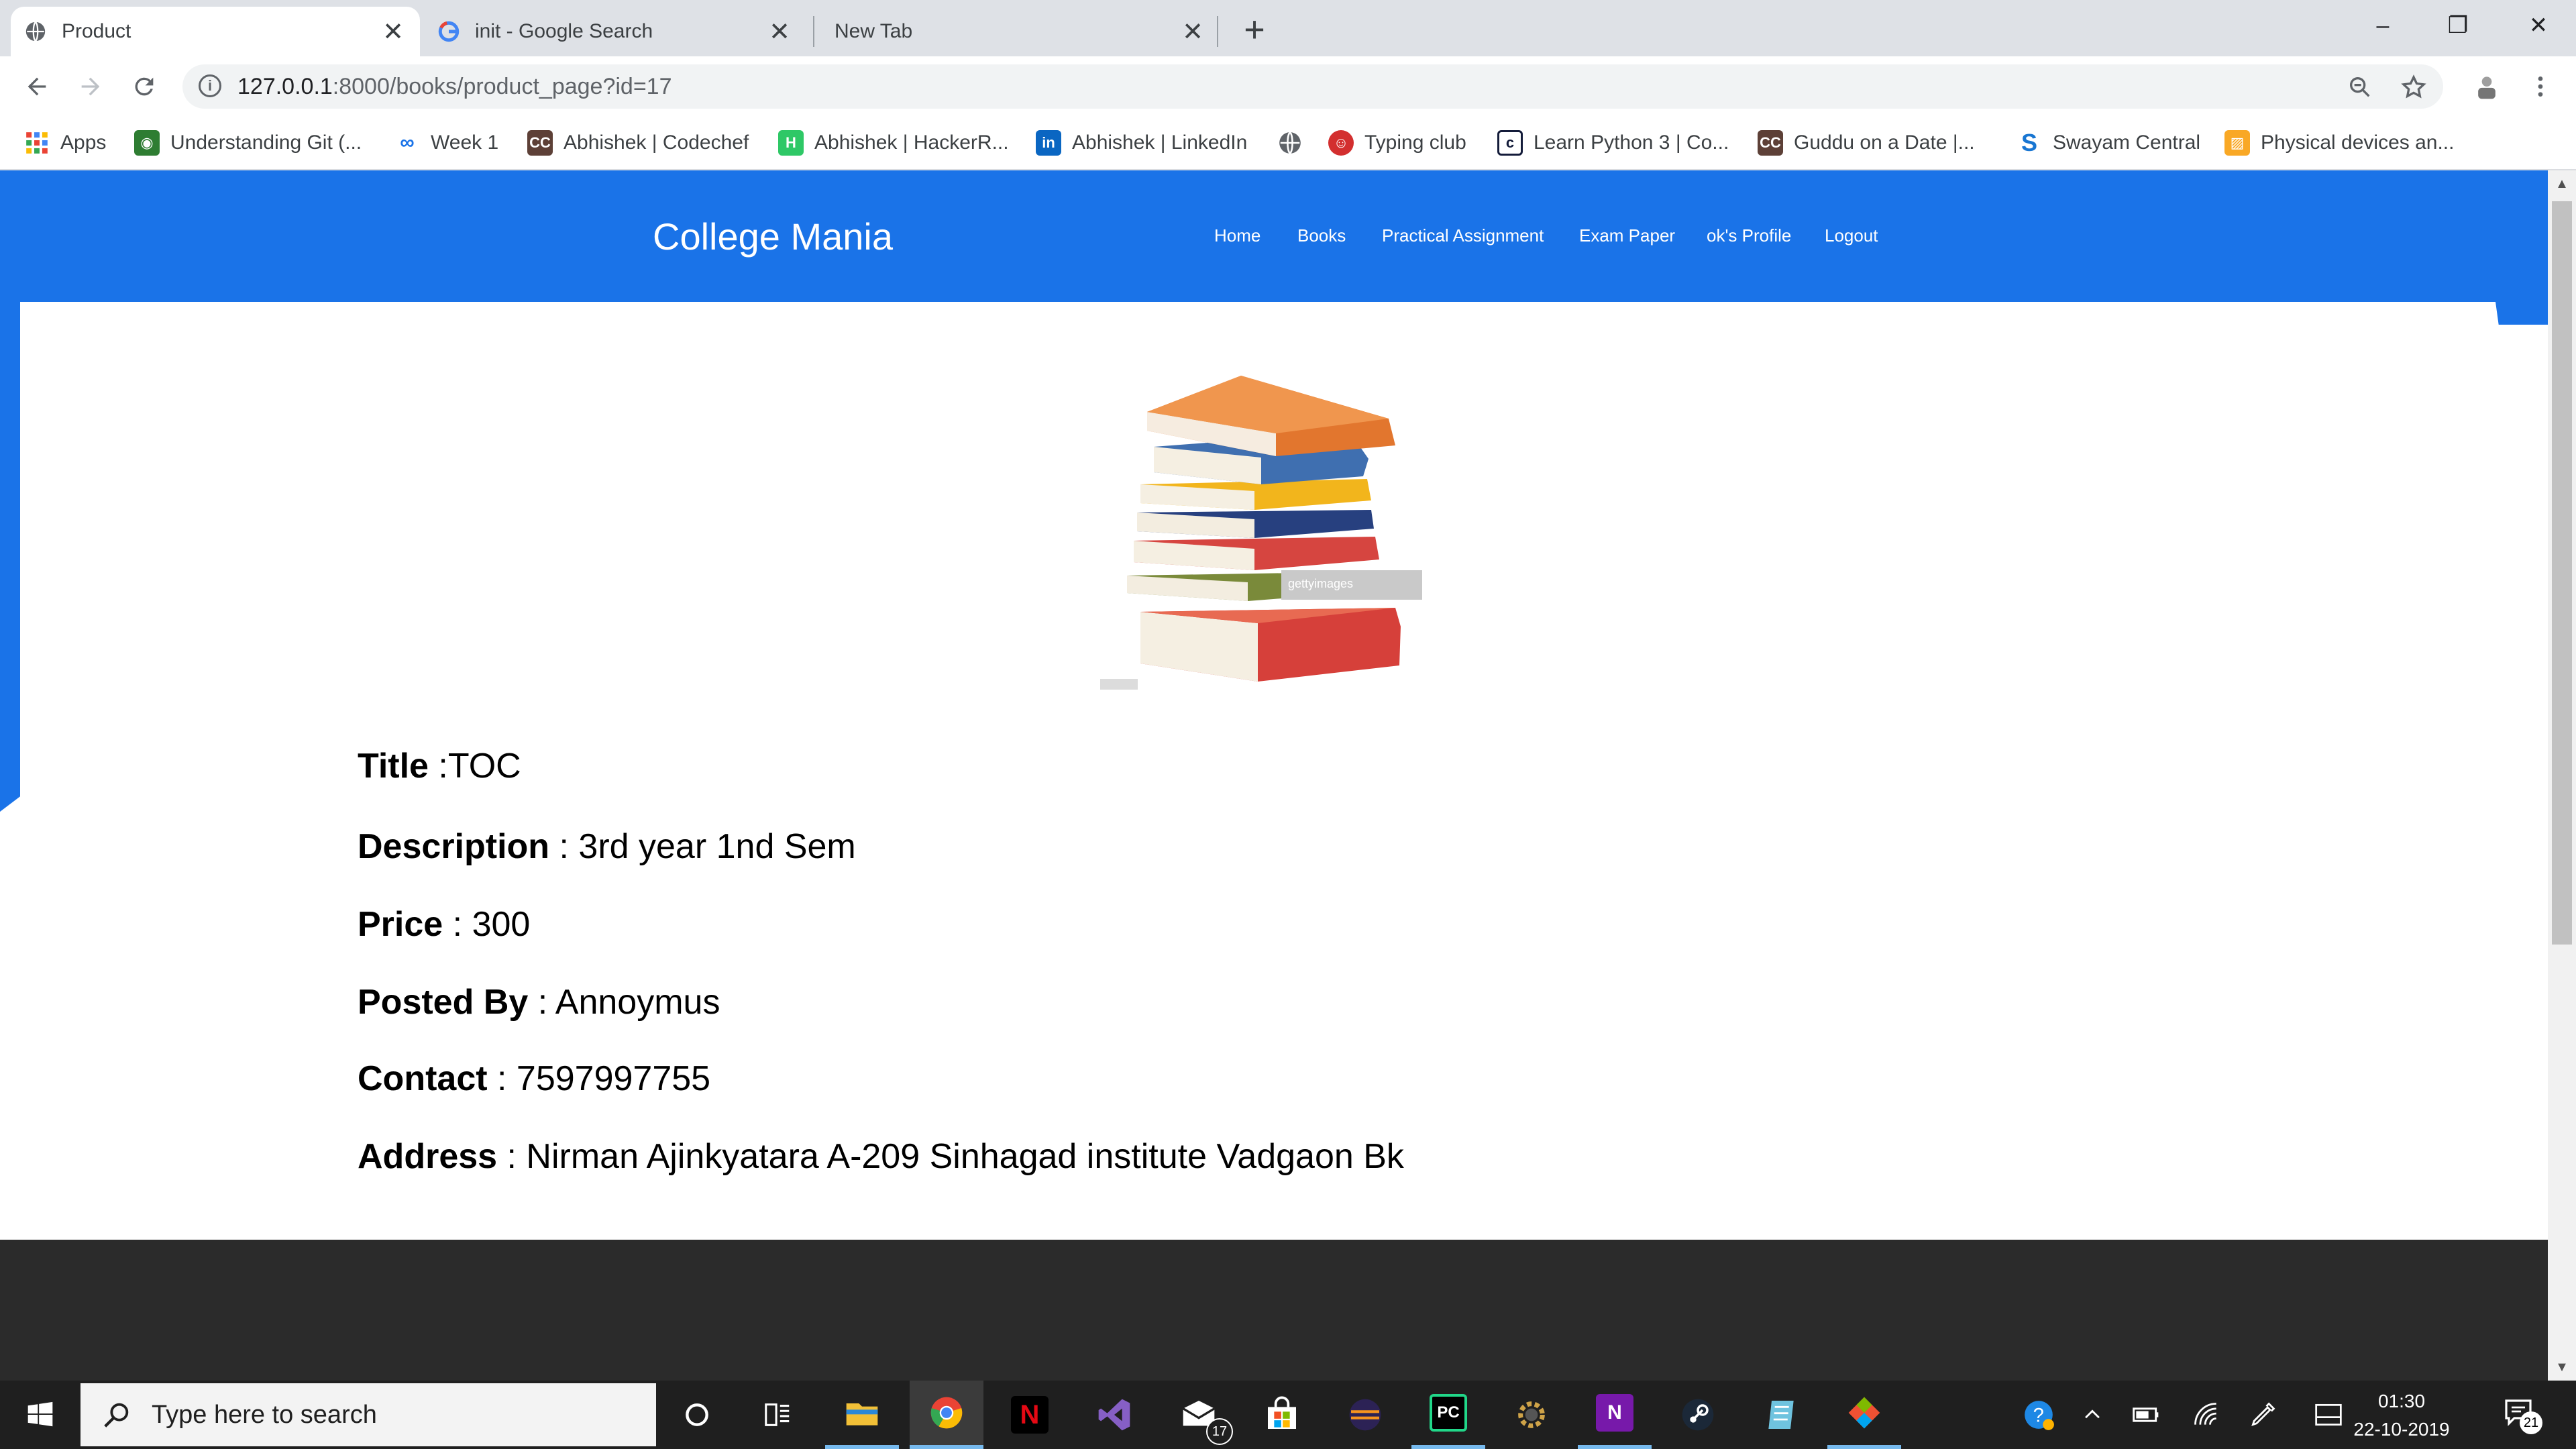 The width and height of the screenshot is (2576, 1449). Describe the element at coordinates (37, 143) in the screenshot. I see `apps-grid-icon` at that location.